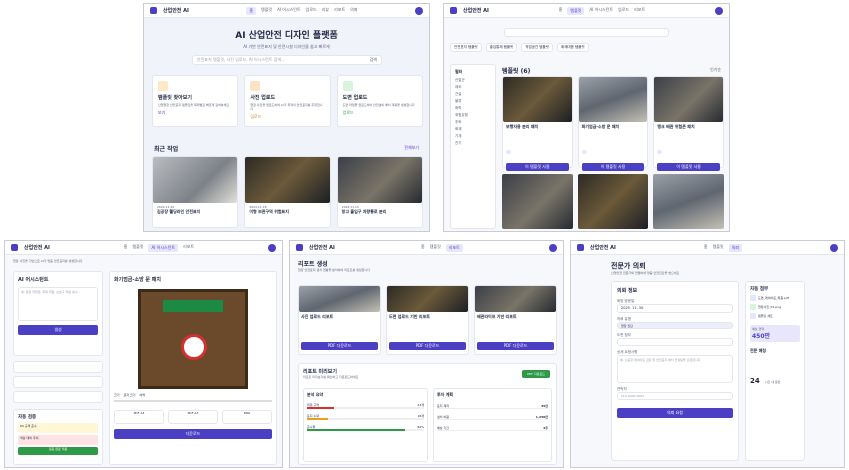  What do you see at coordinates (515, 320) in the screenshot?
I see `report-card: 배관라이프 기반 리포트 PDF 다운로드` at bounding box center [515, 320].